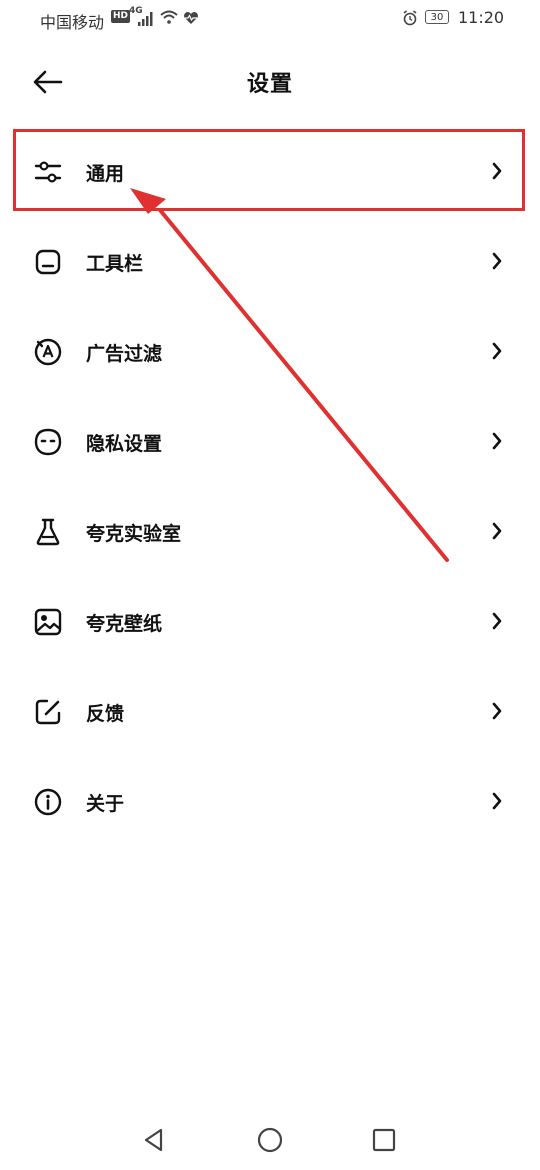  I want to click on nav-back-button, so click(154, 1140).